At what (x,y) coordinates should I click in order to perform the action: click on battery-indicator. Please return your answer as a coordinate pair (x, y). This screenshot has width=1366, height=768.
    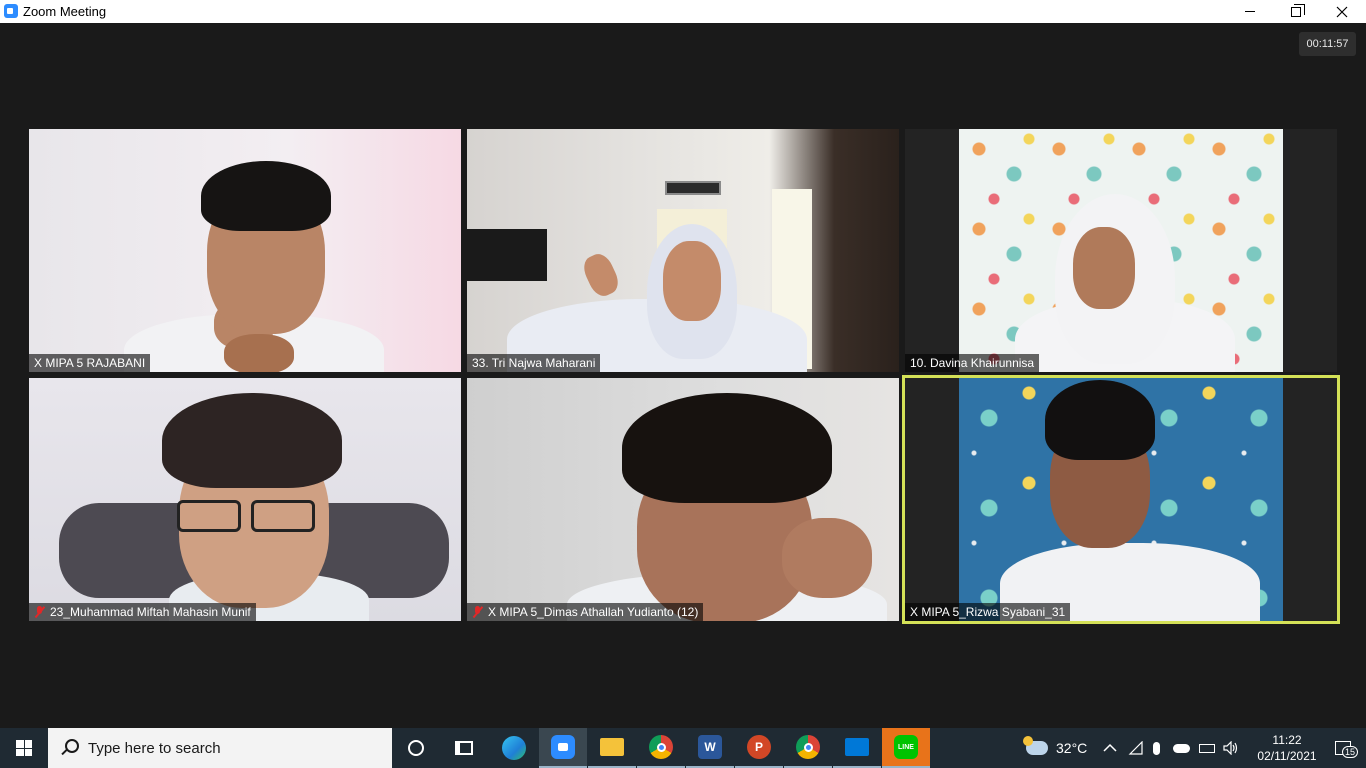
    Looking at the image, I should click on (1207, 748).